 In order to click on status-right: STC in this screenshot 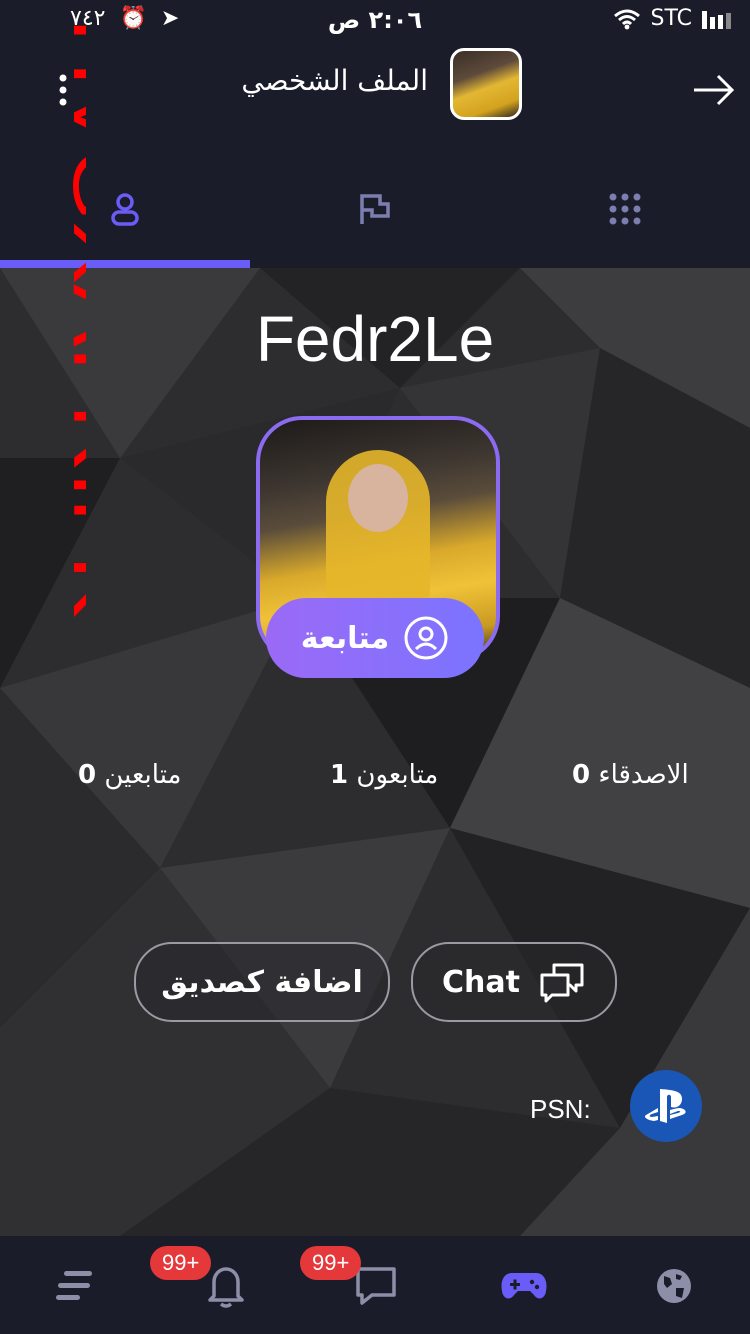, I will do `click(674, 18)`.